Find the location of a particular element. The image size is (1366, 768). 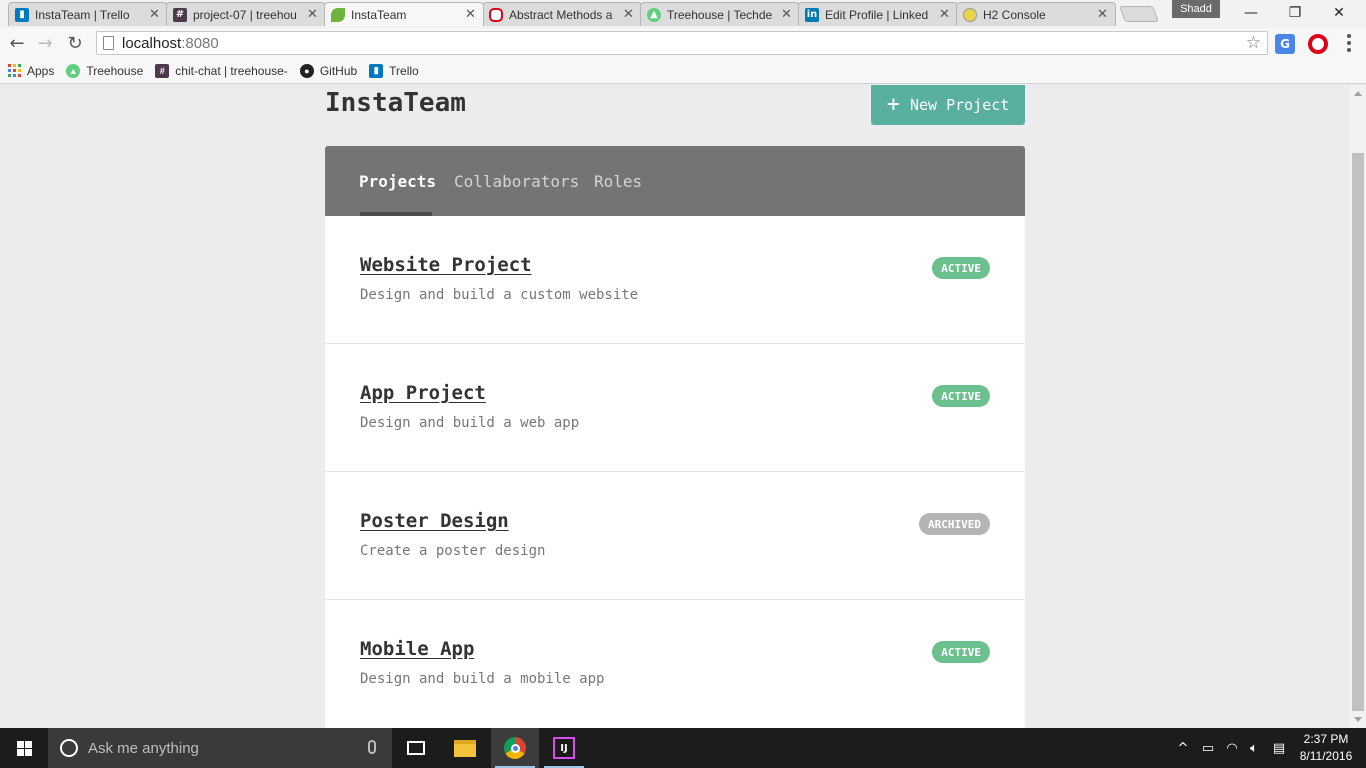

page-icon is located at coordinates (108, 43).